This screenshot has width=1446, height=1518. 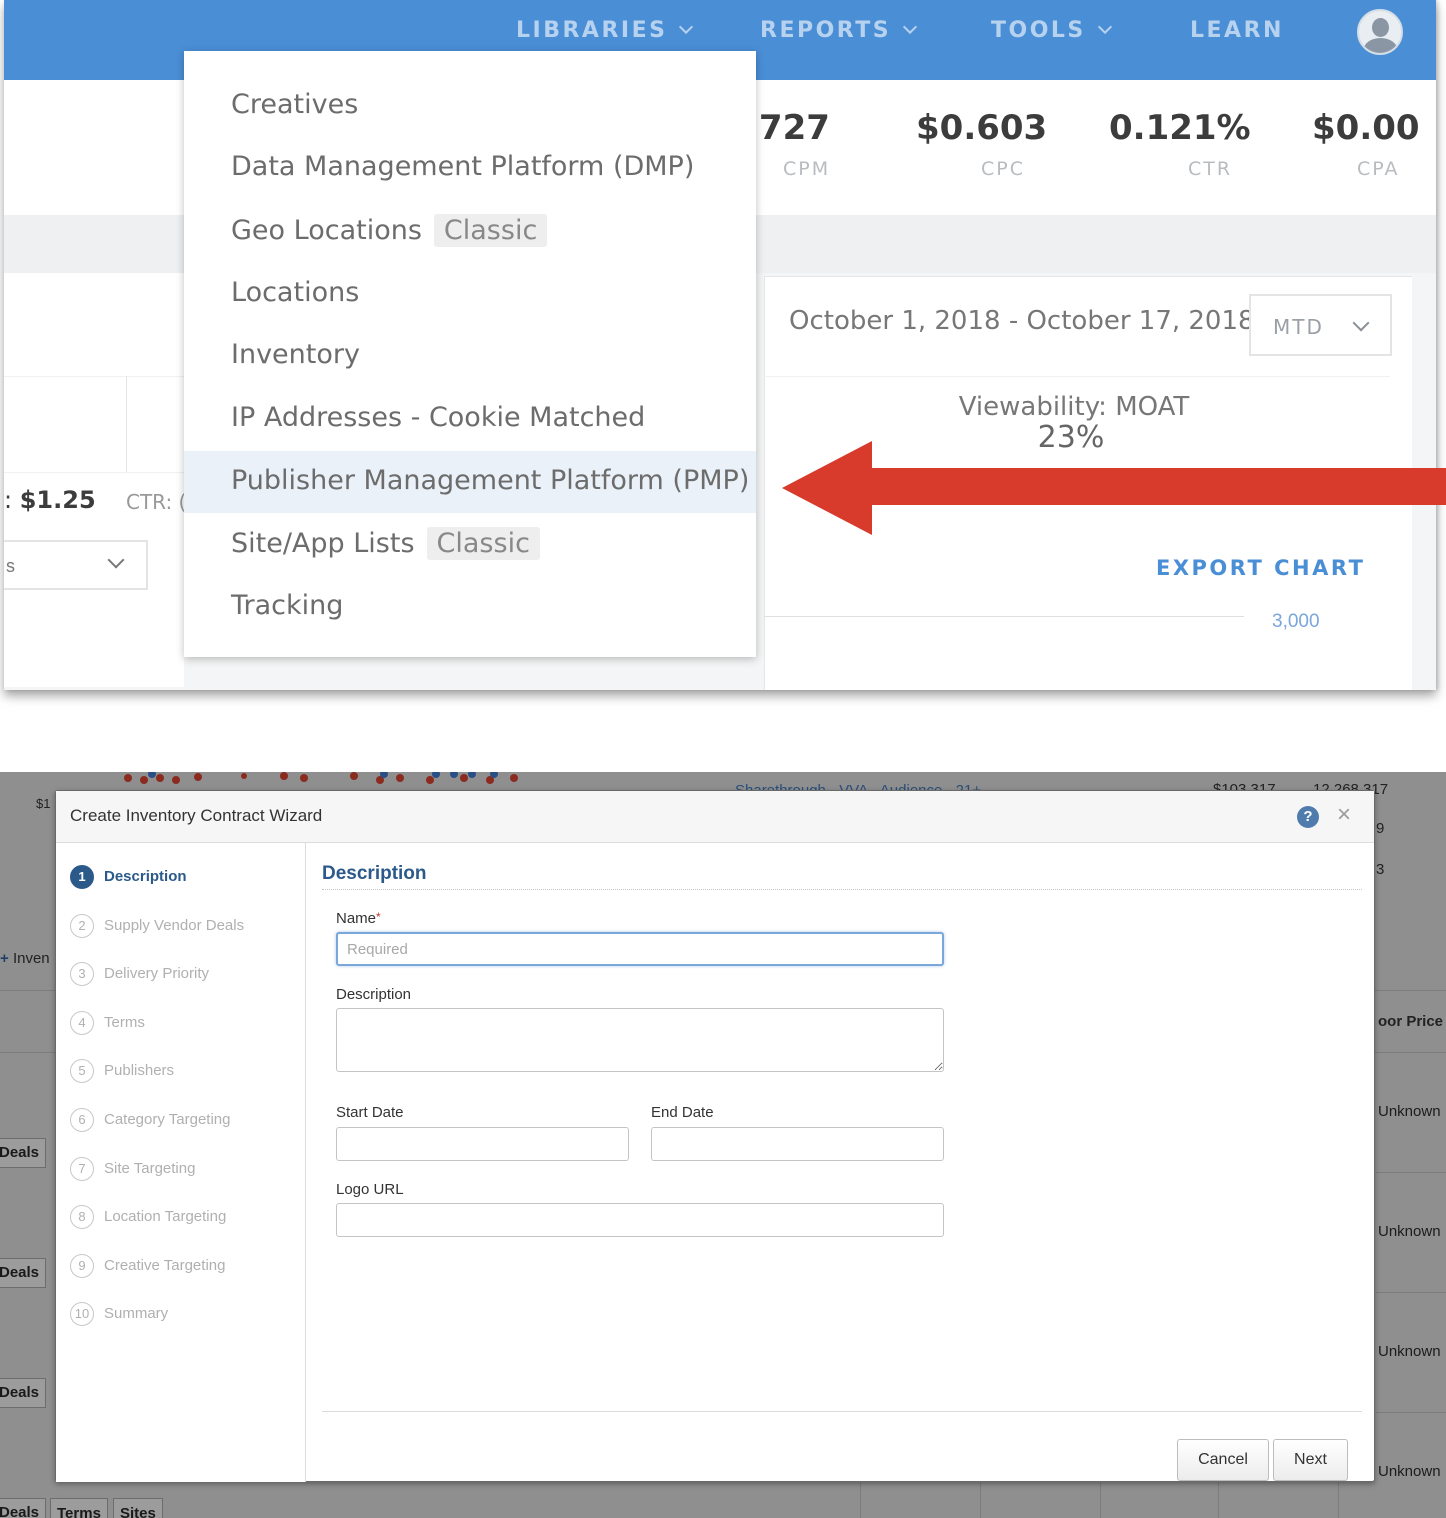 I want to click on libraries-menu-item: Geo Locations Classic, so click(x=470, y=231).